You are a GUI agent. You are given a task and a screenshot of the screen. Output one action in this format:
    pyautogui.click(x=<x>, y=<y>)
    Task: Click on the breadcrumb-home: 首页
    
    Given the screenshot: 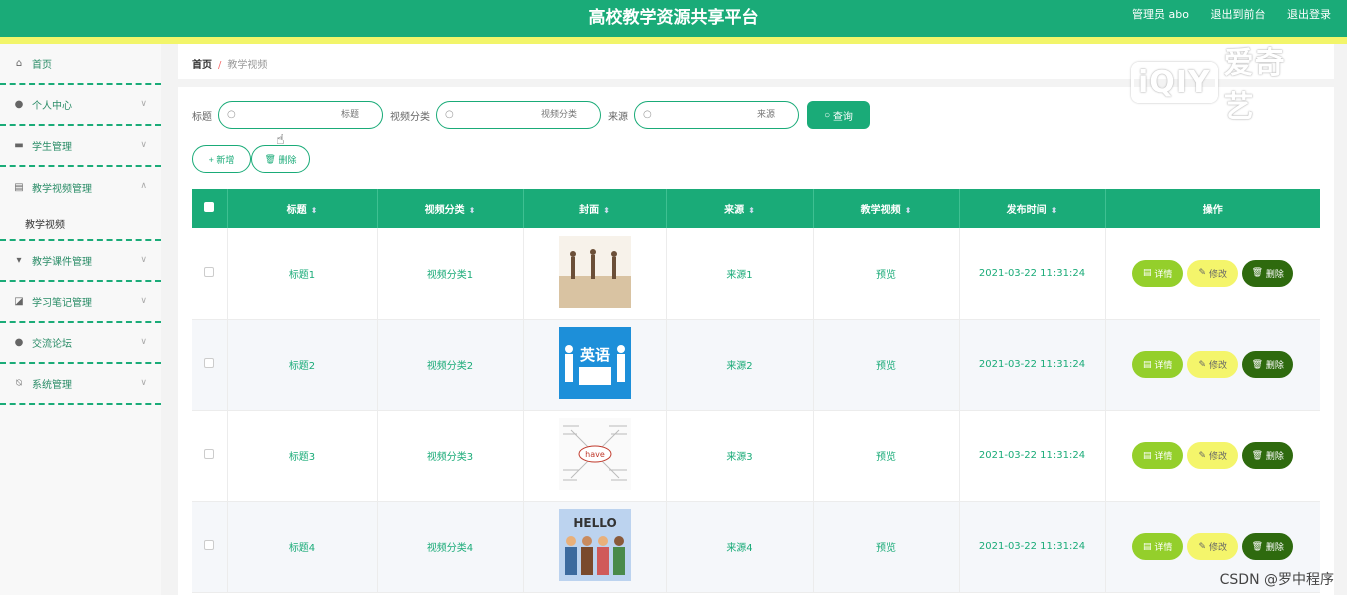 What is the action you would take?
    pyautogui.click(x=202, y=65)
    